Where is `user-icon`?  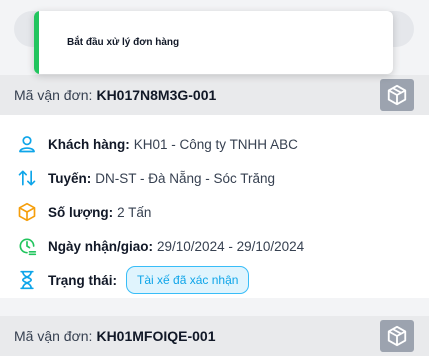
user-icon is located at coordinates (27, 144).